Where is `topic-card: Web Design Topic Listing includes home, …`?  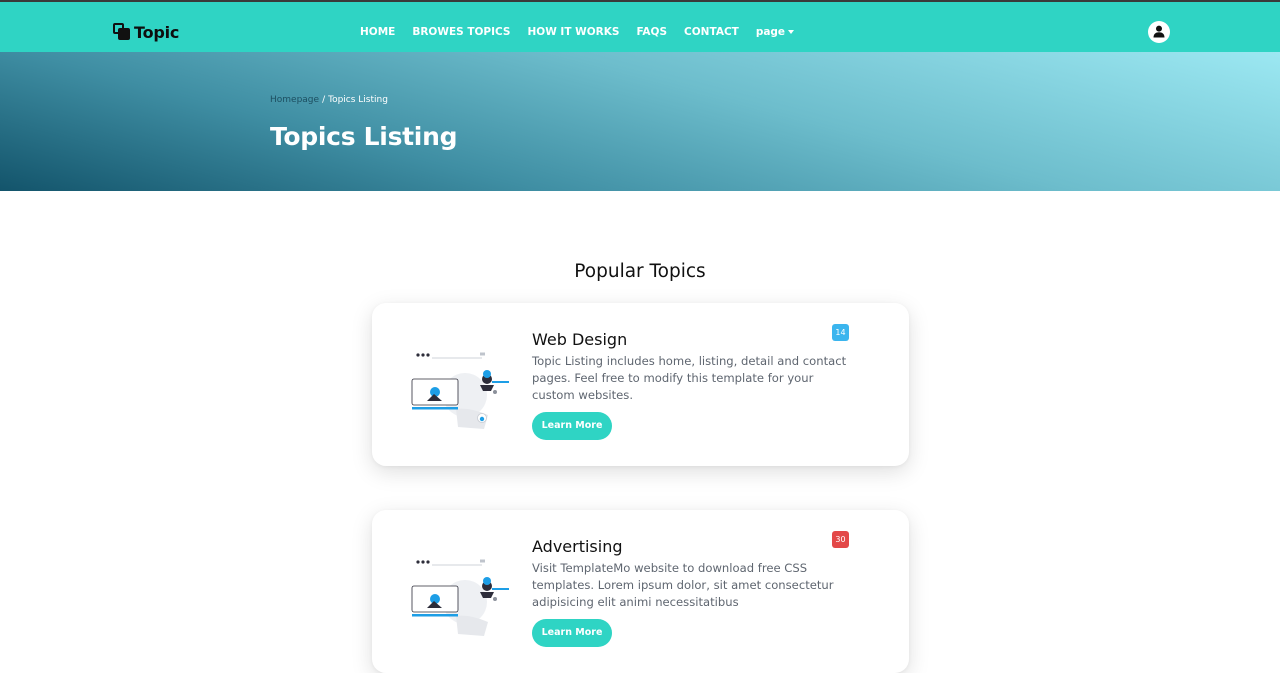
topic-card: Web Design Topic Listing includes home, … is located at coordinates (640, 384).